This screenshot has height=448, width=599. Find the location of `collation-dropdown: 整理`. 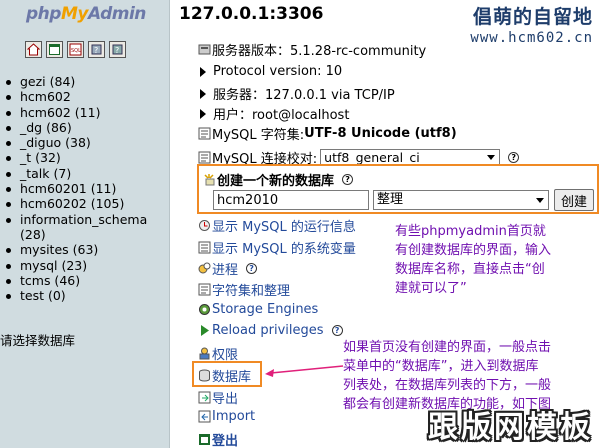

collation-dropdown: 整理 is located at coordinates (461, 200).